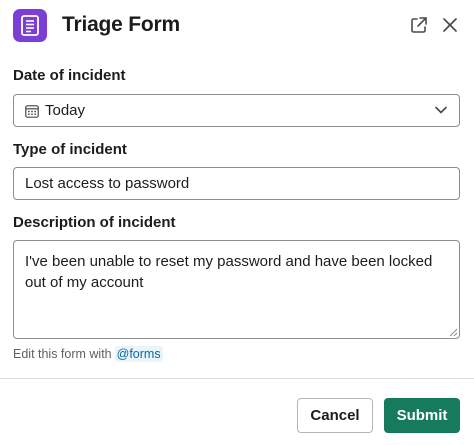 This screenshot has width=474, height=445. I want to click on resize-handle-icon, so click(453, 332).